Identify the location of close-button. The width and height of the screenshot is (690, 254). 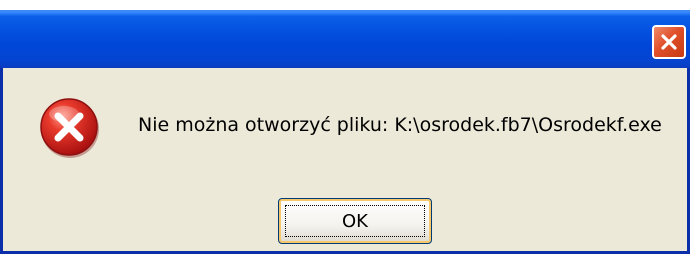
(669, 42).